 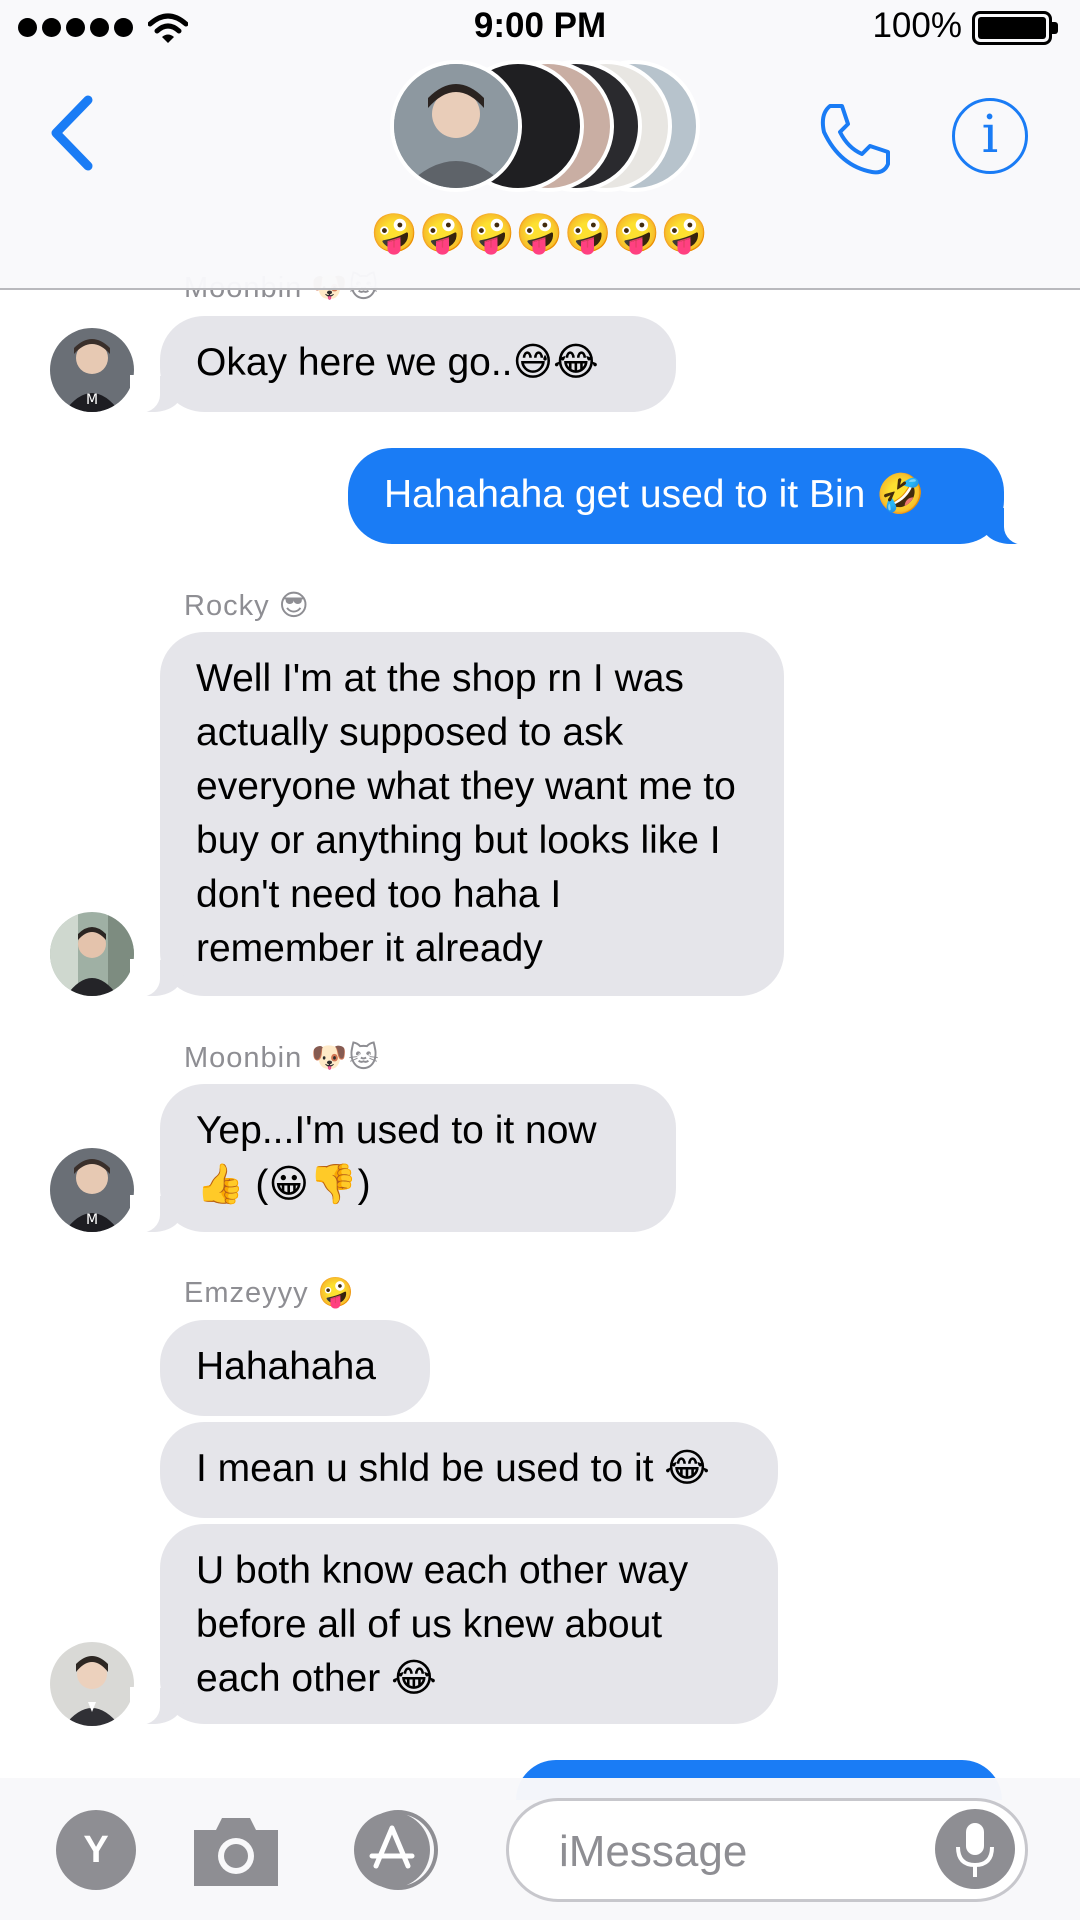 I want to click on sender-name: Moonbin 🐶🐱, so click(x=282, y=1058).